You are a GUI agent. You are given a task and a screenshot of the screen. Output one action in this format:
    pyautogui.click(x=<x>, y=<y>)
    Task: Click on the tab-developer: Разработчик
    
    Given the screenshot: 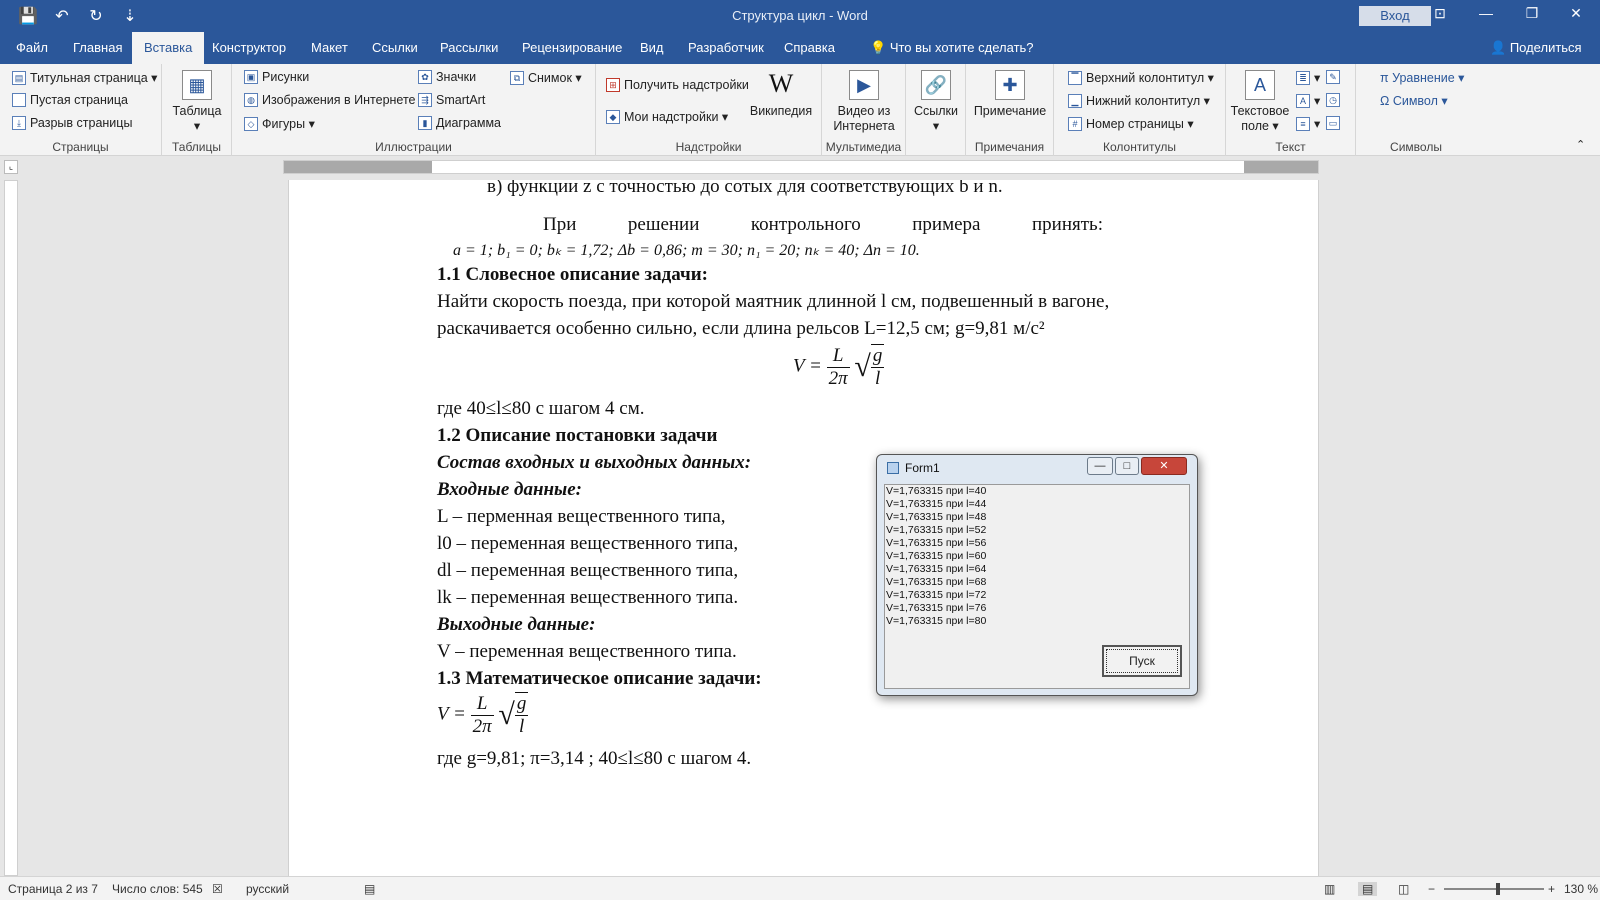 What is the action you would take?
    pyautogui.click(x=726, y=48)
    